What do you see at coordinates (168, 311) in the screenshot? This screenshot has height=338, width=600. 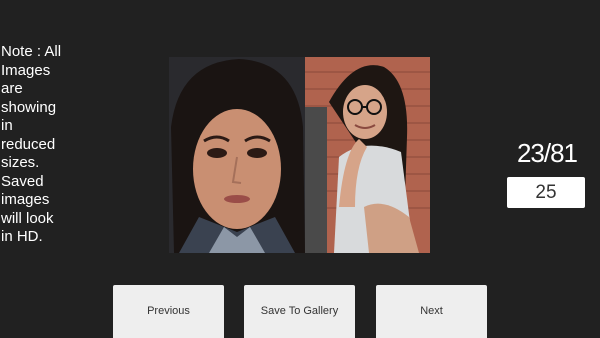 I see `previous-button: Previous` at bounding box center [168, 311].